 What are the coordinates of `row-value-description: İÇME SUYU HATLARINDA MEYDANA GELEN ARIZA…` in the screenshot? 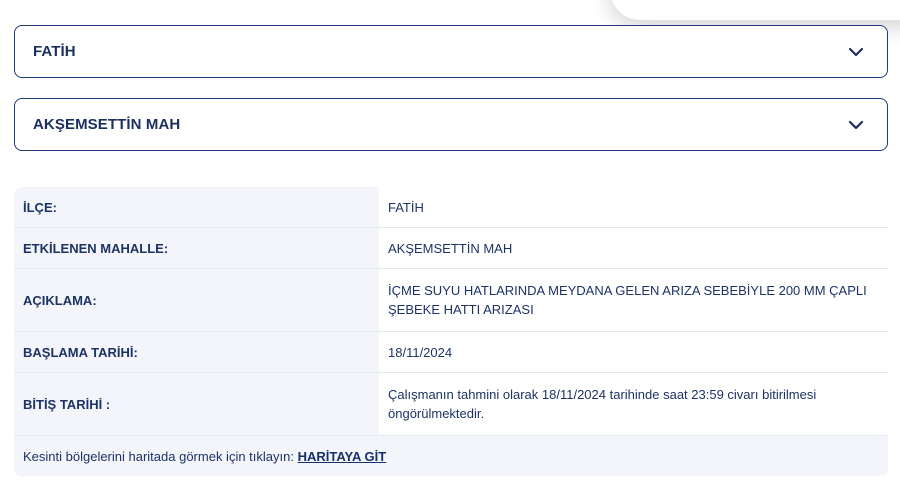 It's located at (633, 300).